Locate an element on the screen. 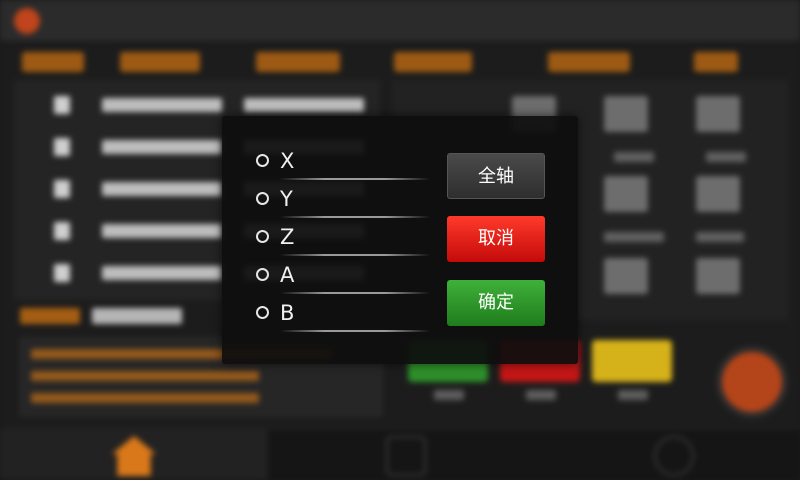 This screenshot has width=800, height=480. all-axes-button: 全轴 is located at coordinates (496, 176).